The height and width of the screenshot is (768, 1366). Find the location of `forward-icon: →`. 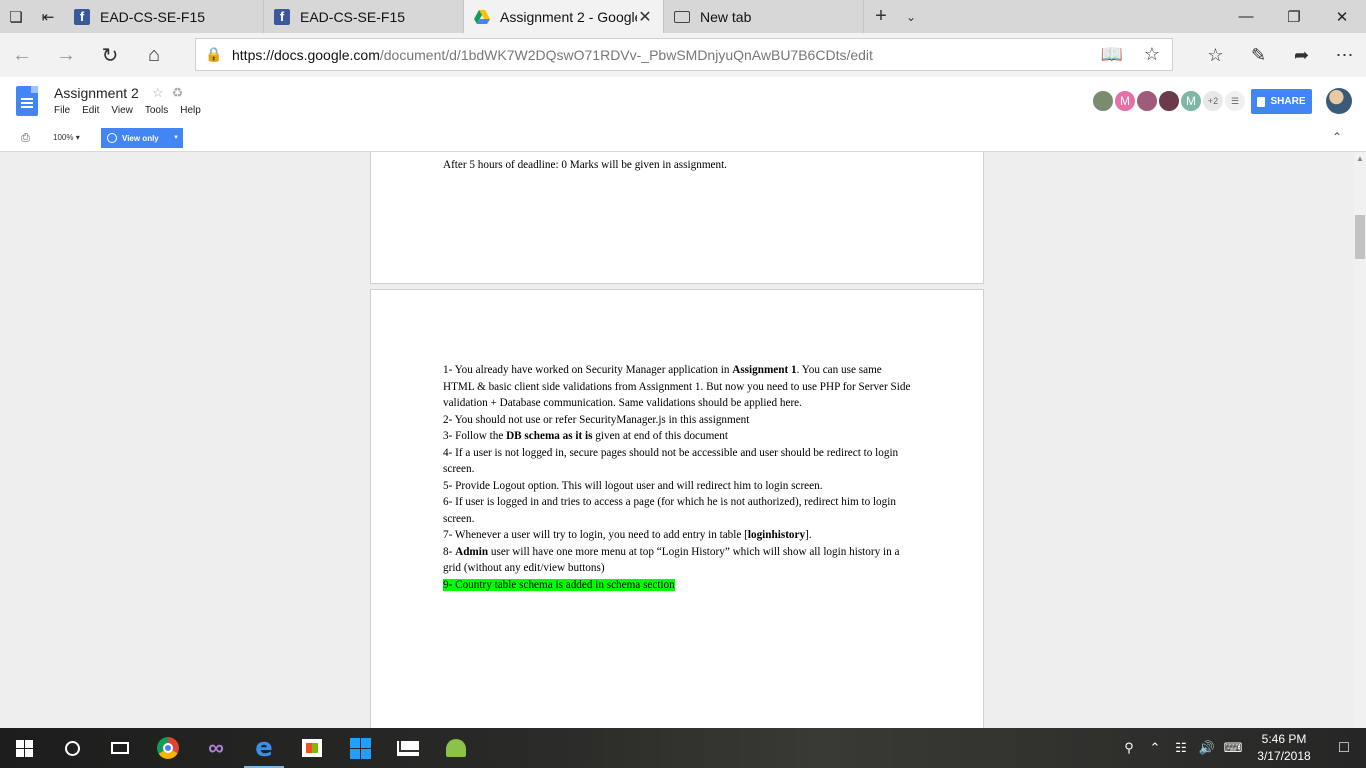

forward-icon: → is located at coordinates (66, 55).